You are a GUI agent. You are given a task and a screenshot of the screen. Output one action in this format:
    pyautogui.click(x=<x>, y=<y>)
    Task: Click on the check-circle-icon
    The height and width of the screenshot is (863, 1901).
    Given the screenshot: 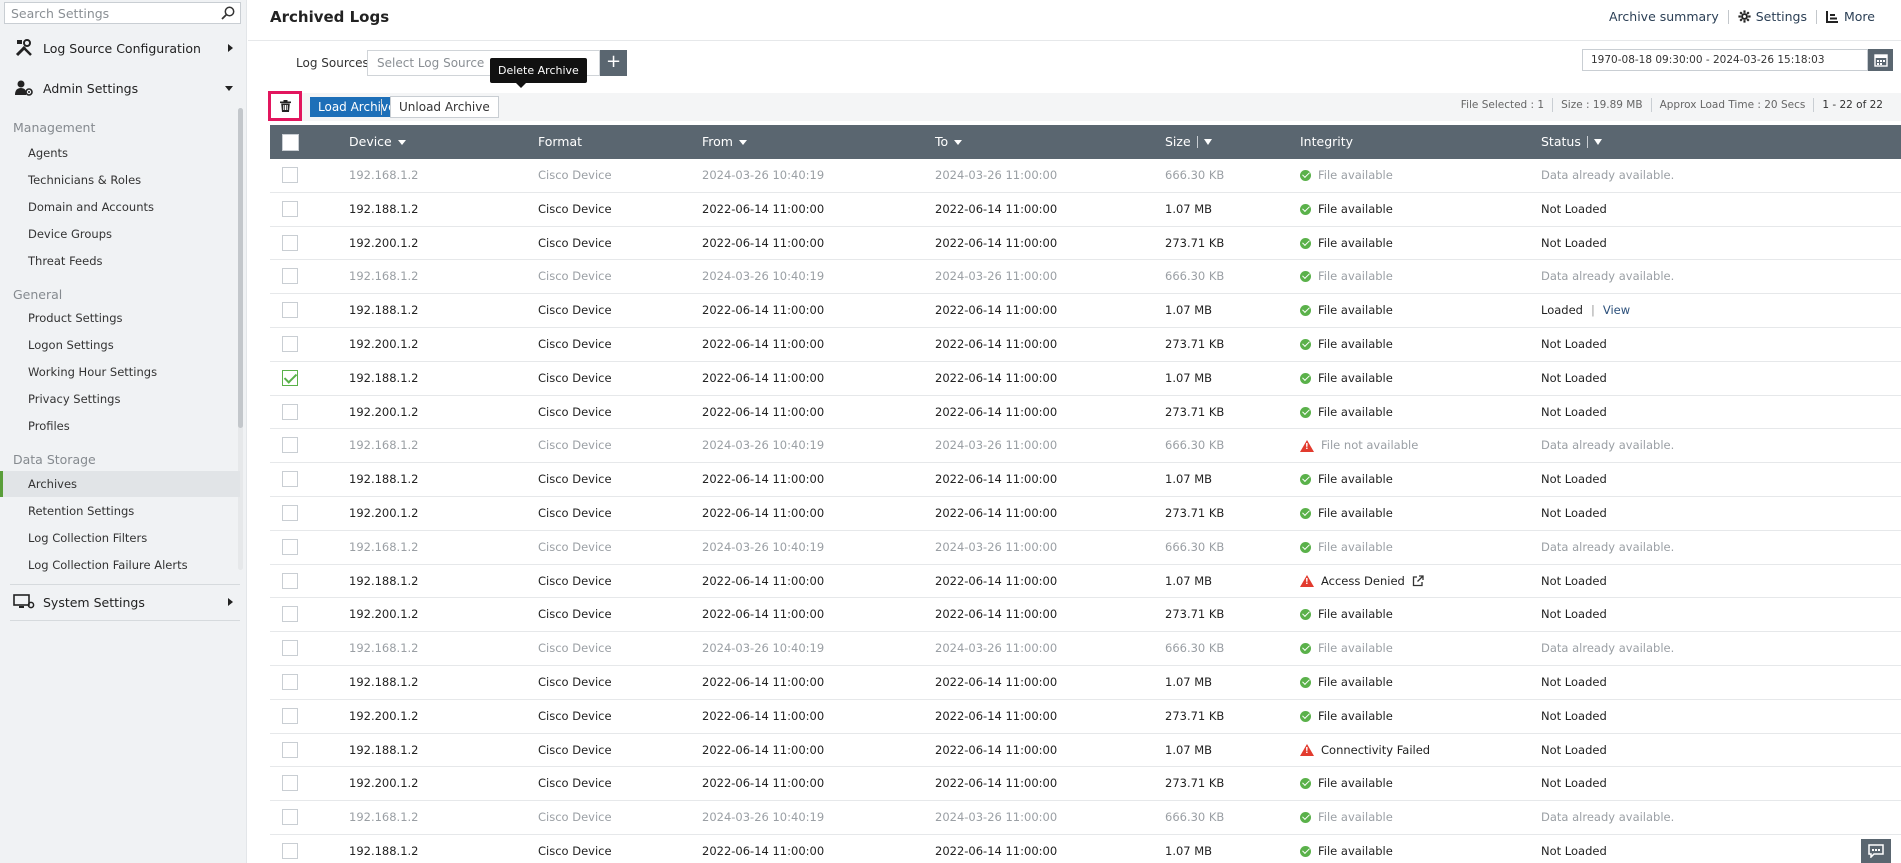 What is the action you would take?
    pyautogui.click(x=1305, y=784)
    